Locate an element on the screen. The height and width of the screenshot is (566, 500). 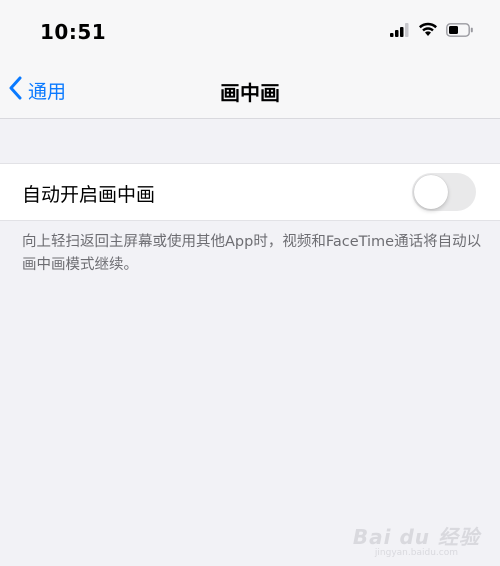
wifi-icon is located at coordinates (428, 31).